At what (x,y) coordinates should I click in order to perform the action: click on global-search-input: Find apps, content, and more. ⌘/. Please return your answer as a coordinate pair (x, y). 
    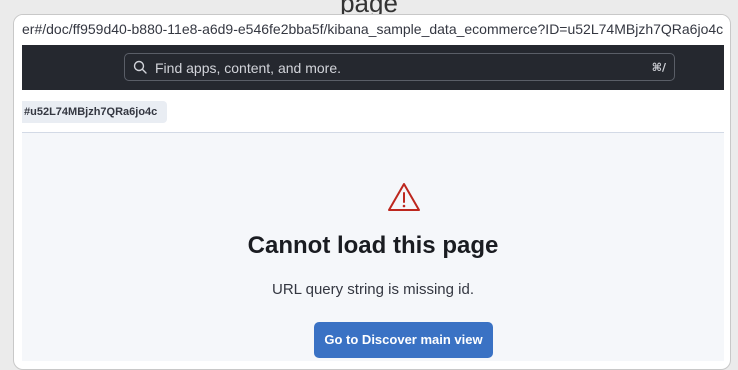
    Looking at the image, I should click on (399, 67).